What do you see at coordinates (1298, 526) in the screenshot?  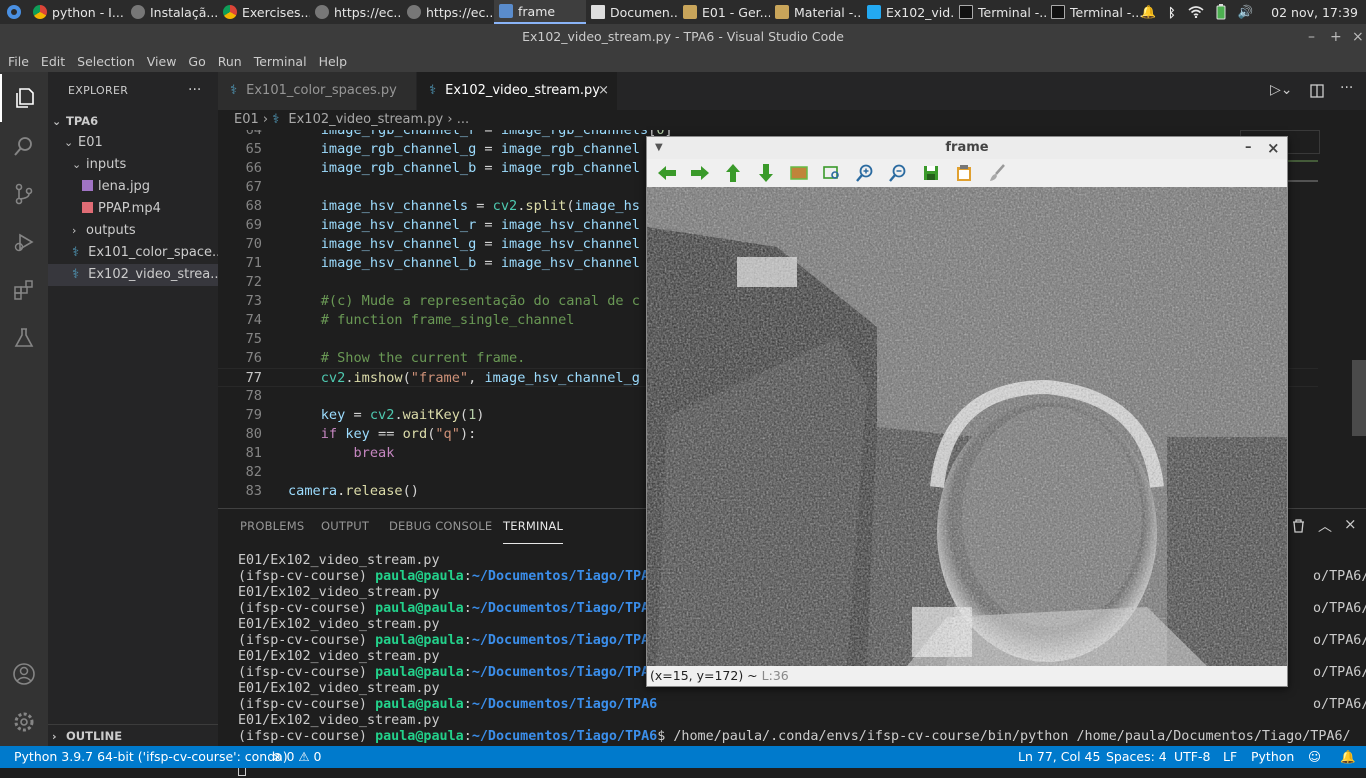 I see `trash-icon` at bounding box center [1298, 526].